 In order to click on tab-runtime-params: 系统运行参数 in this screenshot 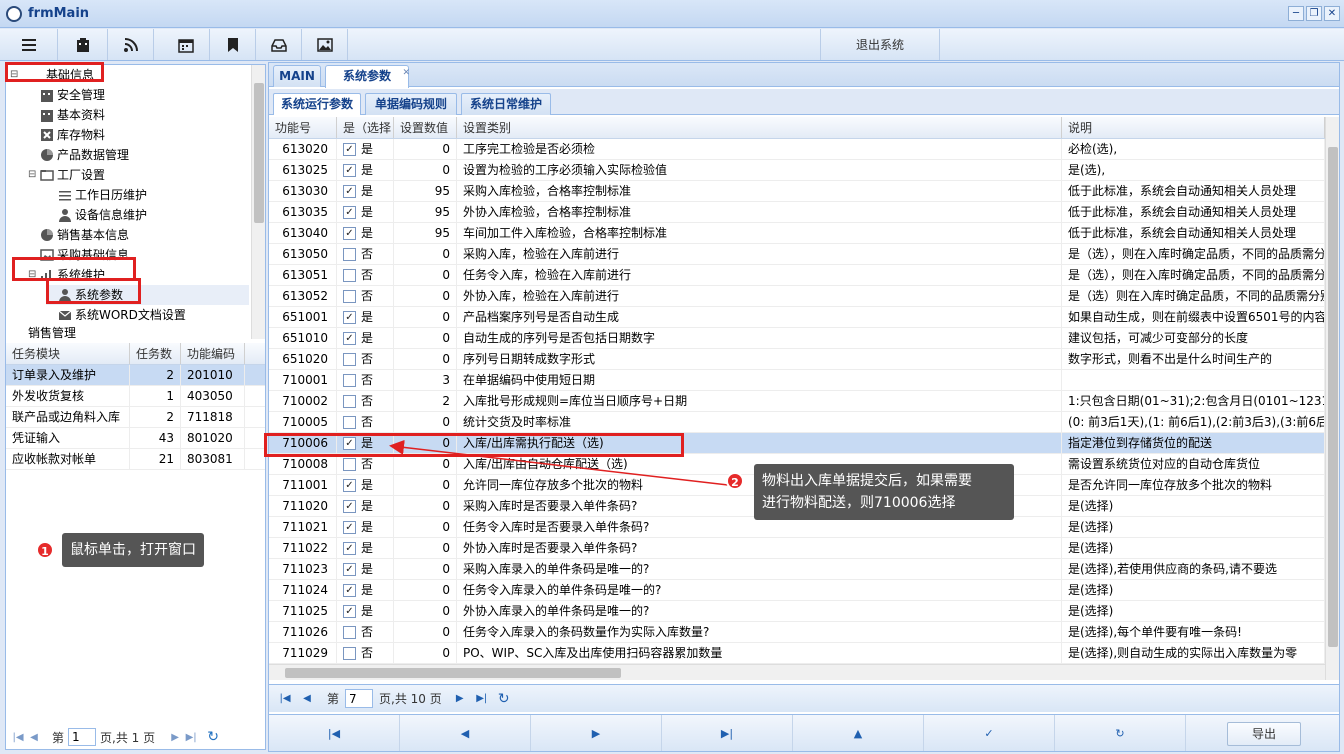, I will do `click(317, 104)`.